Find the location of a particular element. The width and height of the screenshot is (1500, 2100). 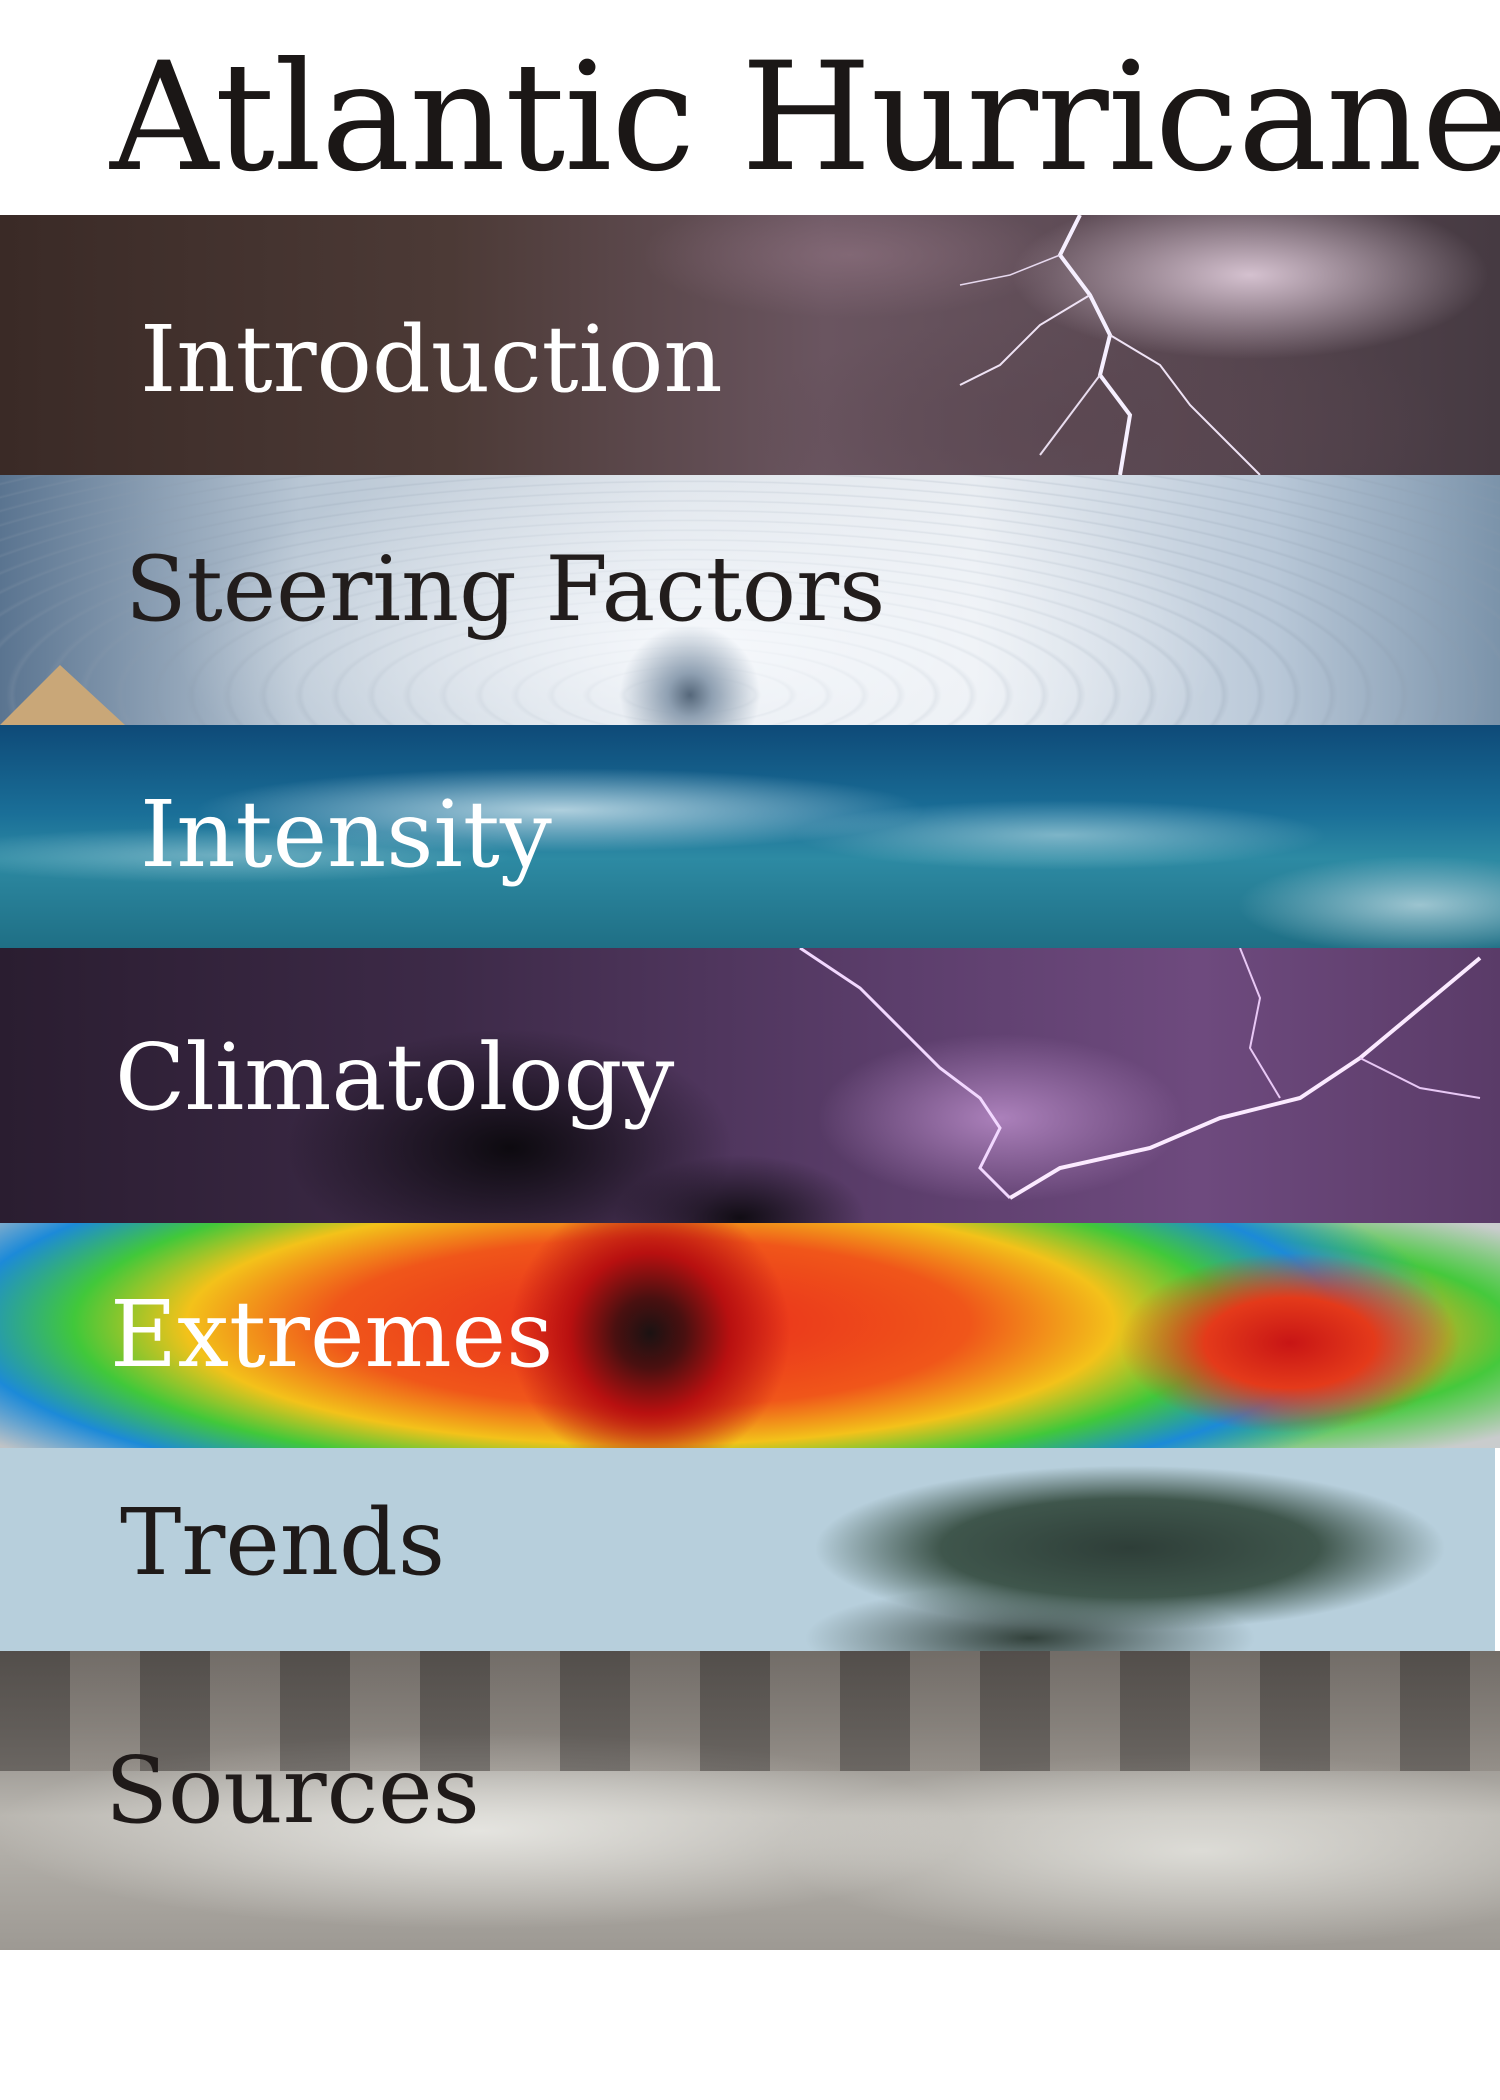

section-intensity-button: Intensity is located at coordinates (750, 836).